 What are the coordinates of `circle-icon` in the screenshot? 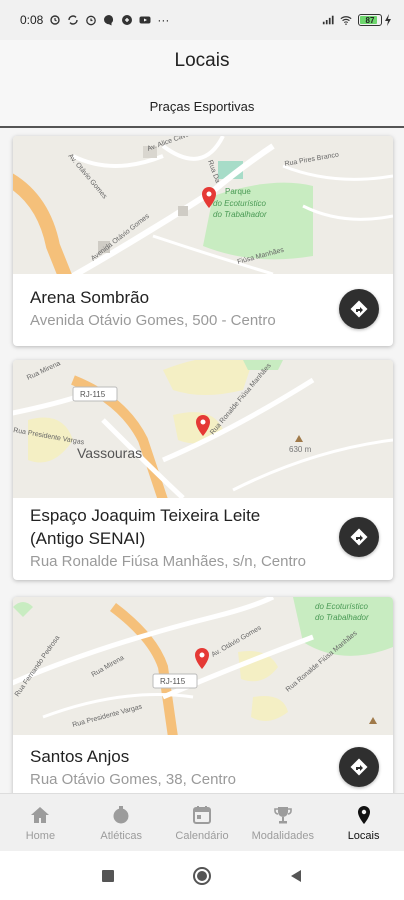 It's located at (202, 875).